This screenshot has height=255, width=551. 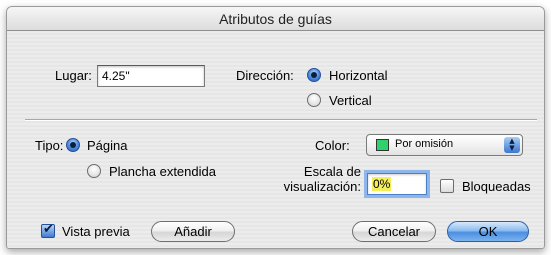 I want to click on add-button: Añadir, so click(x=193, y=231).